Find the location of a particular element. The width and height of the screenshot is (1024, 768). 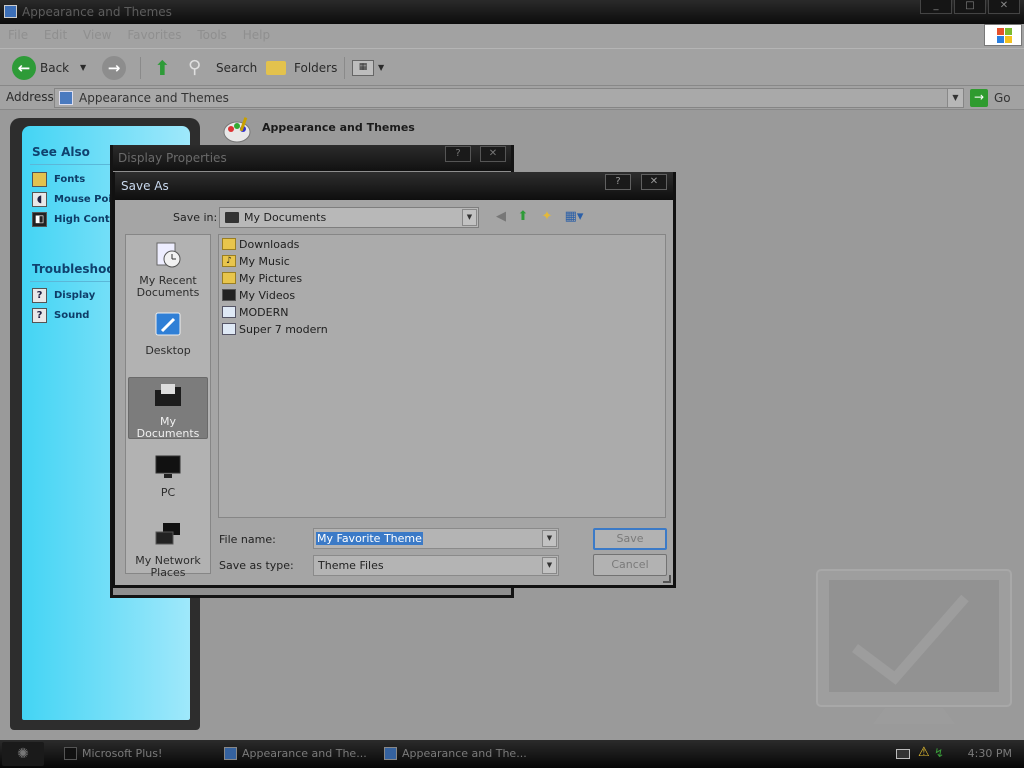

warning-icon: ⚠ is located at coordinates (924, 752).